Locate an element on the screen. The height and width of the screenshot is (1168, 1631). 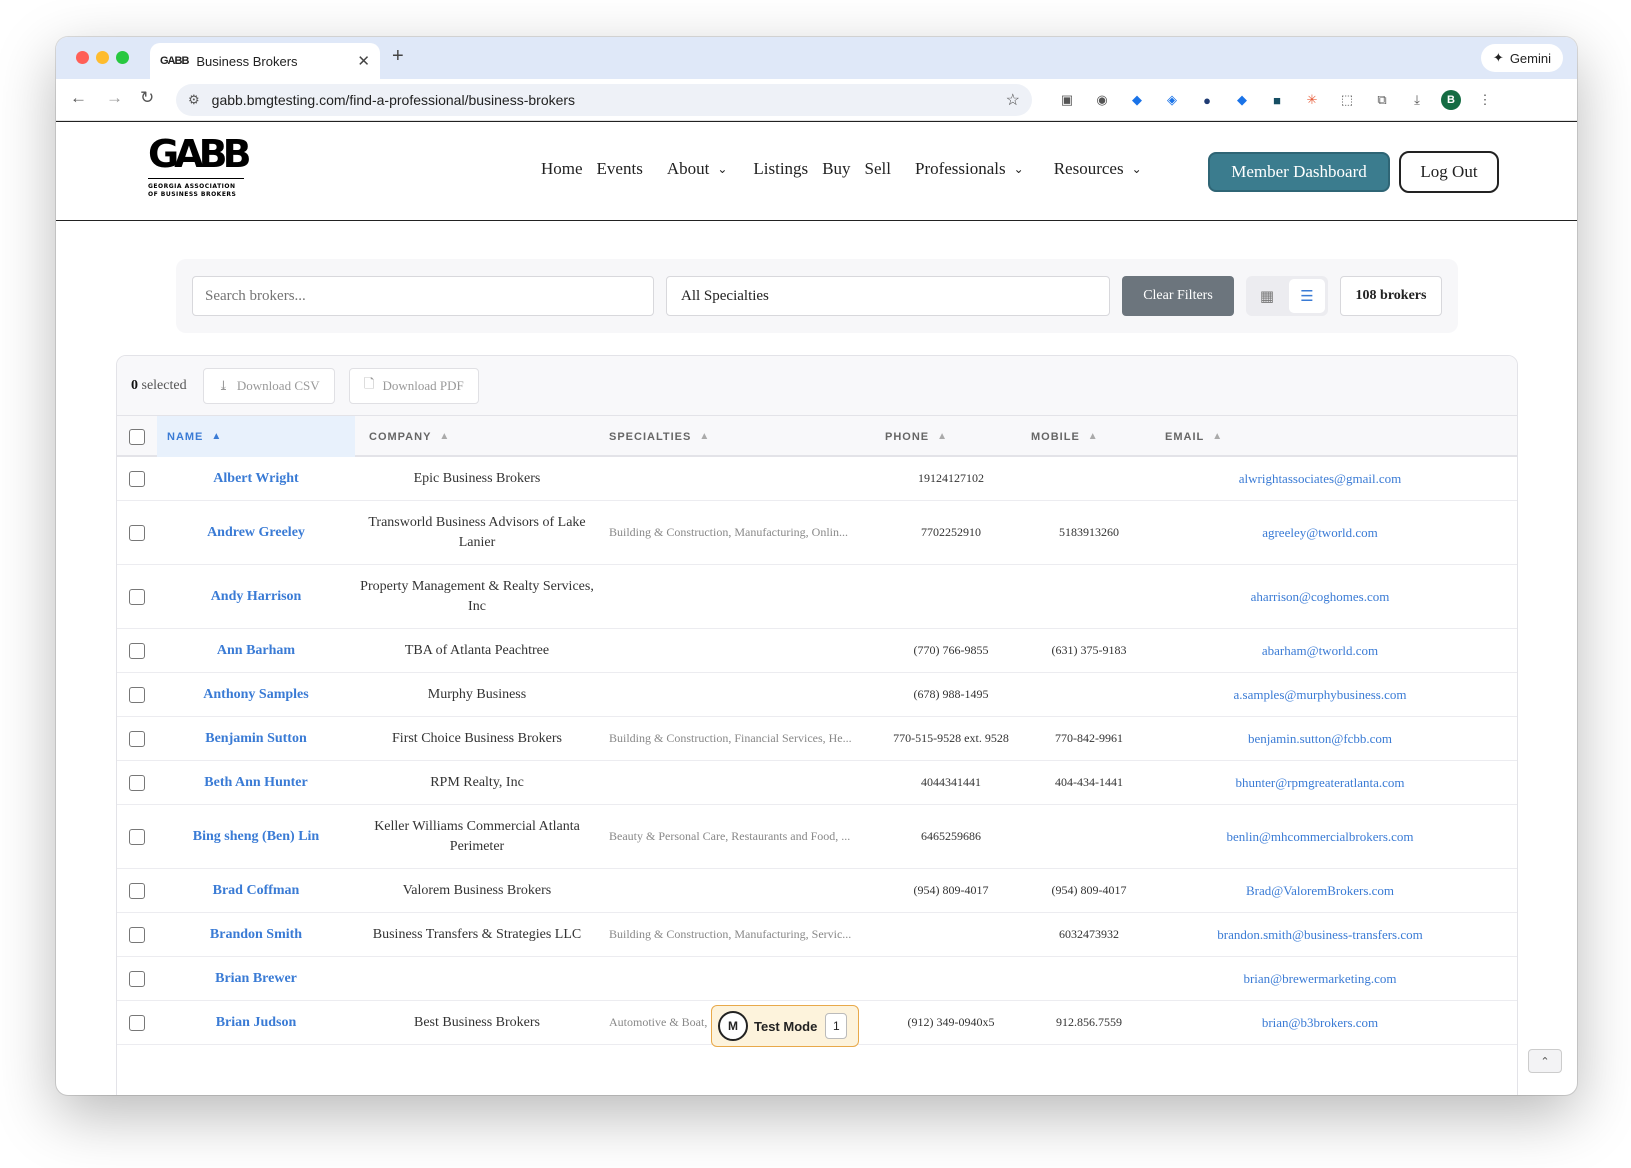
profile-avatar: B is located at coordinates (1451, 100).